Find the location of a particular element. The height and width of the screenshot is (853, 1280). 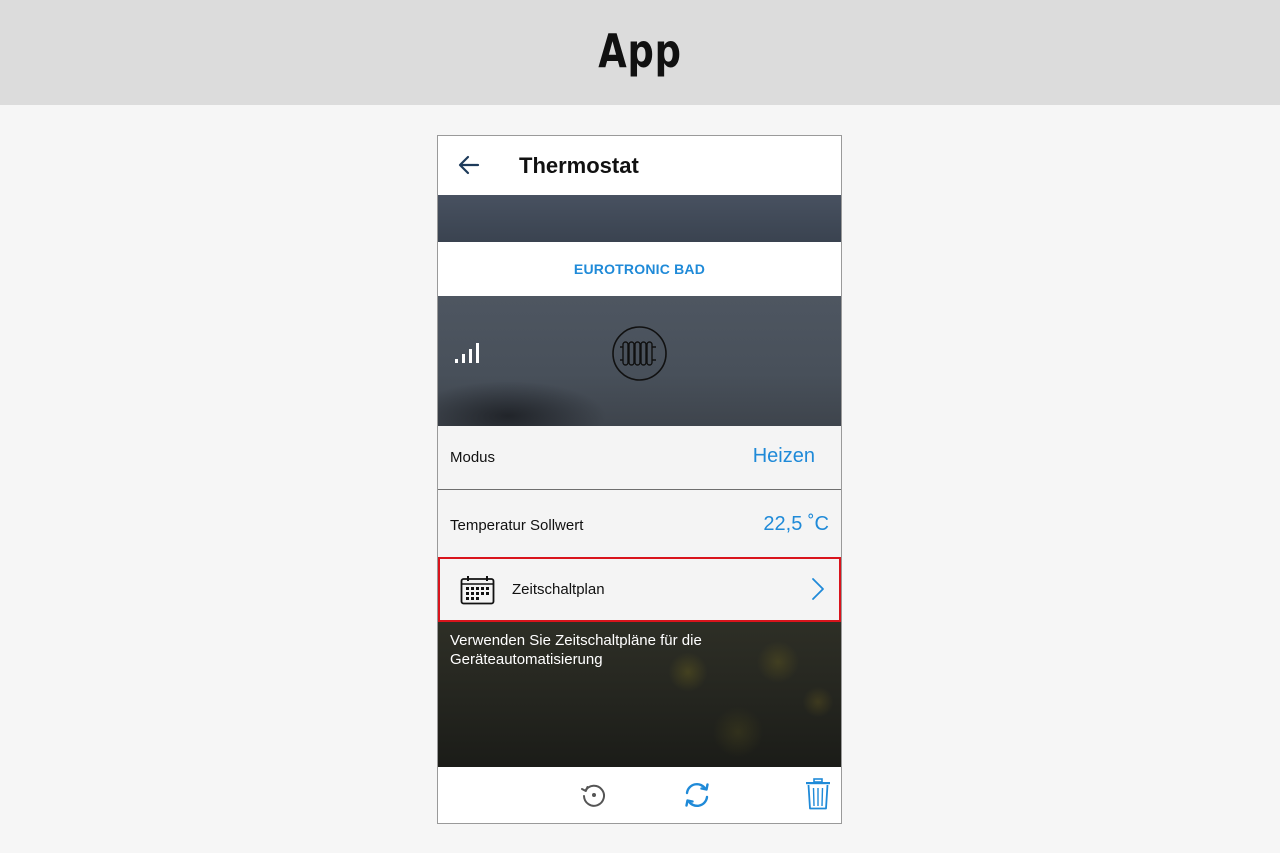

bottom-toolbar is located at coordinates (639, 795).